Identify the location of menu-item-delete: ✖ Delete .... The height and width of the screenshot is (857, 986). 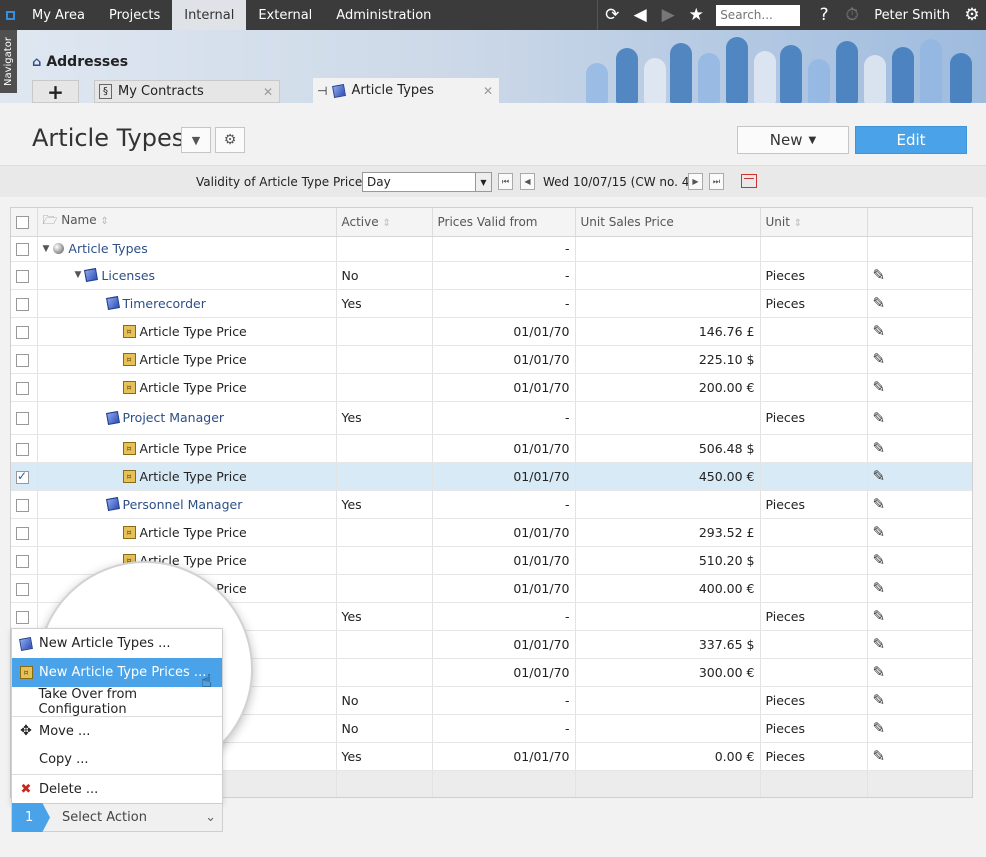
(117, 788).